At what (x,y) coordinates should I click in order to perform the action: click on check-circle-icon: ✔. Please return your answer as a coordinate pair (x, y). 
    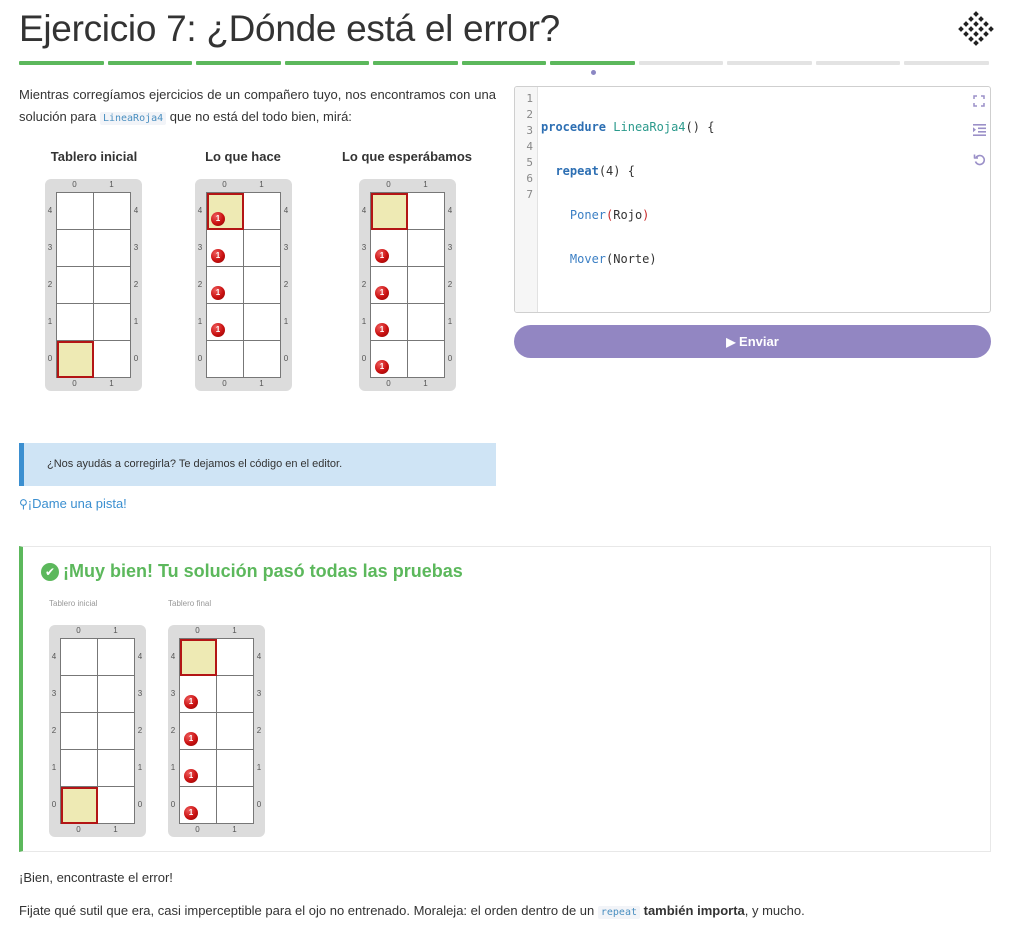
    Looking at the image, I should click on (50, 572).